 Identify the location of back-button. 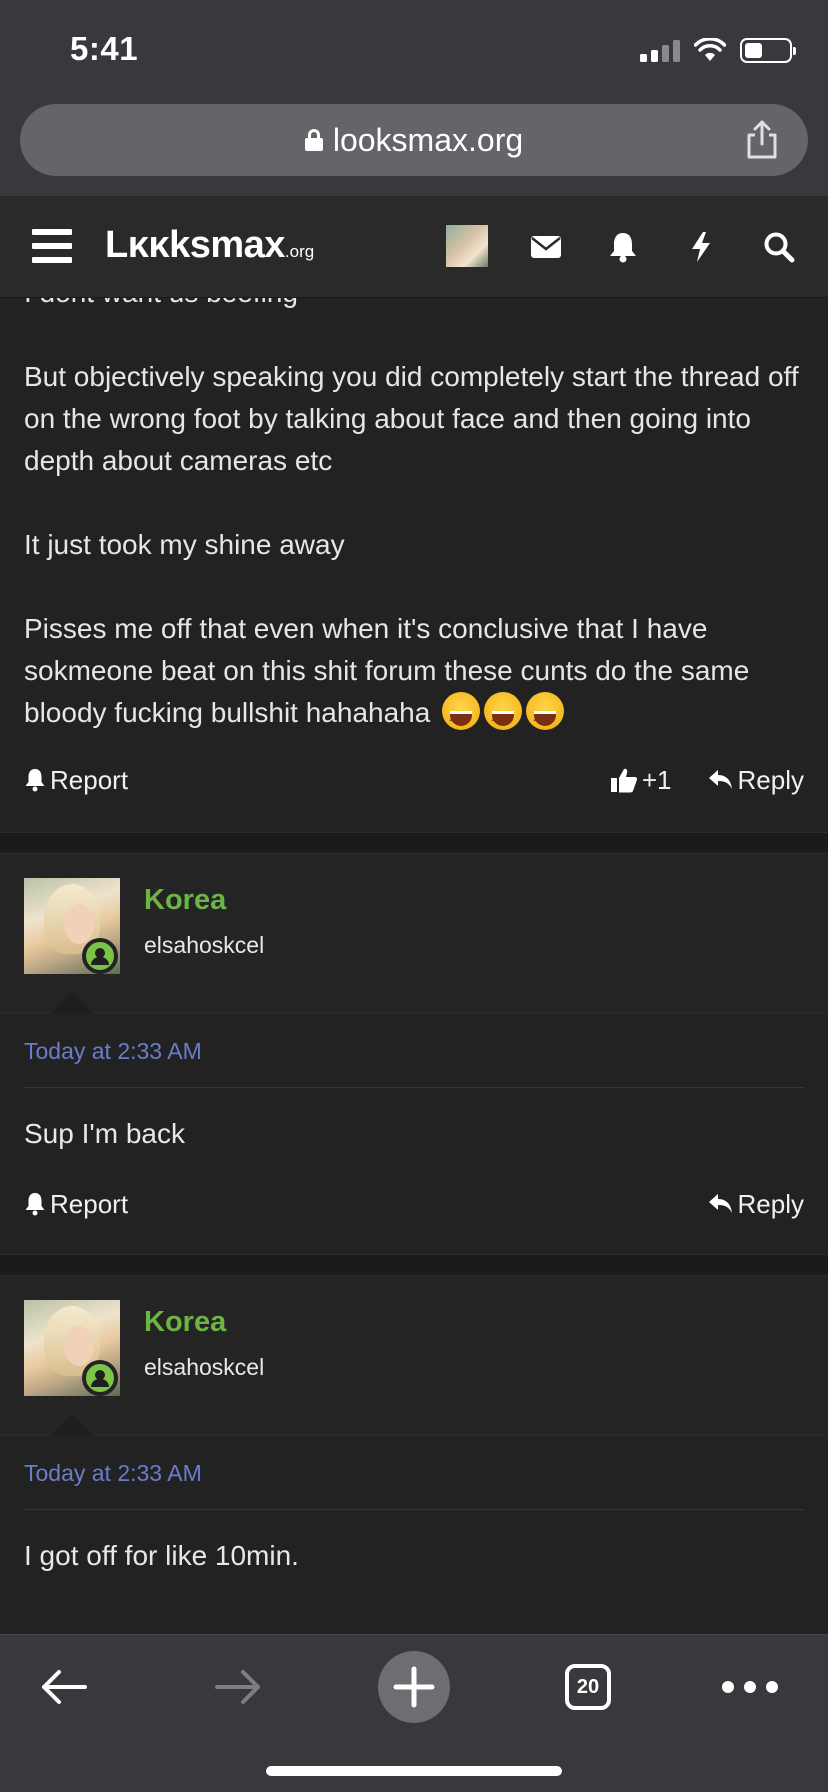
(64, 1687).